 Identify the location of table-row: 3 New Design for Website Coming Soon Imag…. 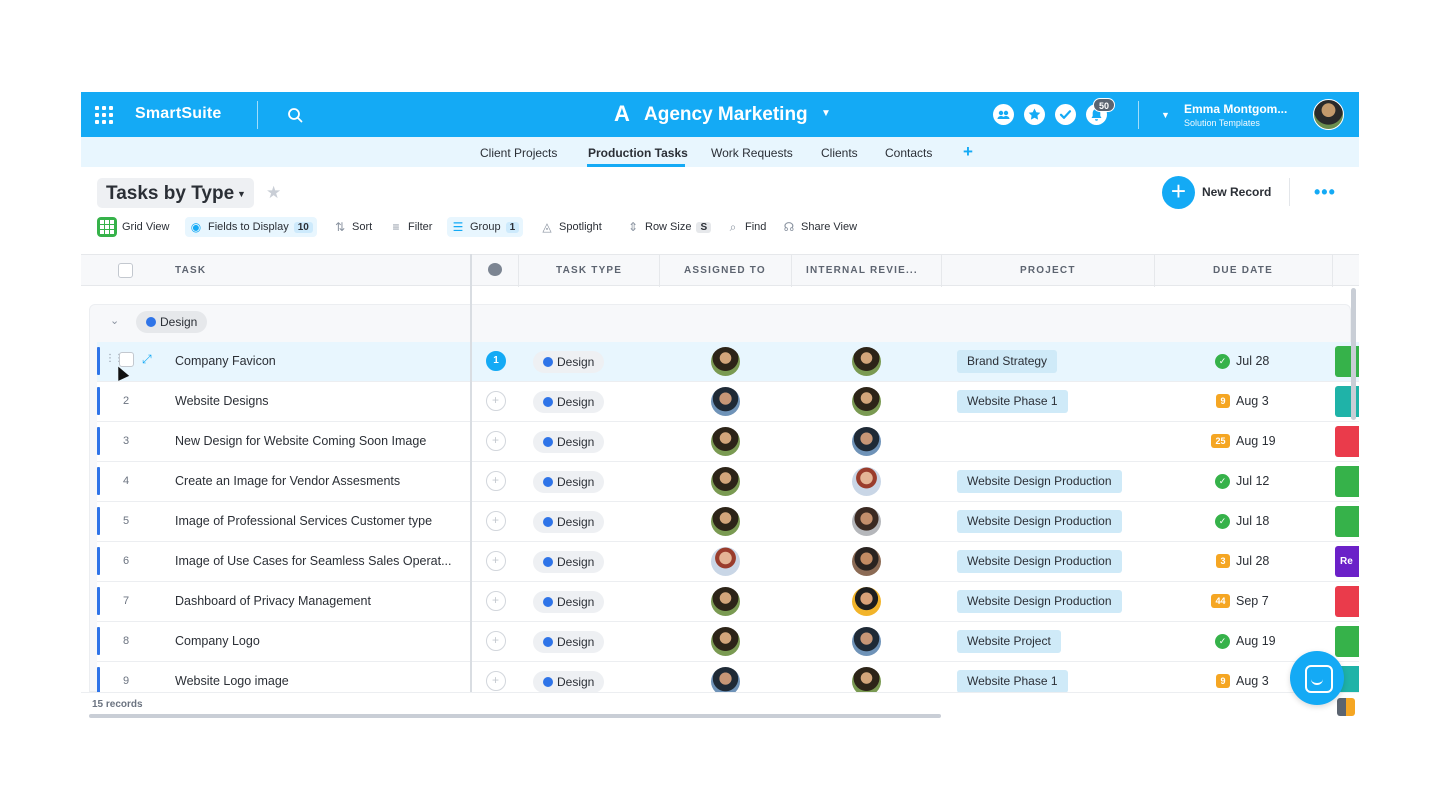
(728, 442).